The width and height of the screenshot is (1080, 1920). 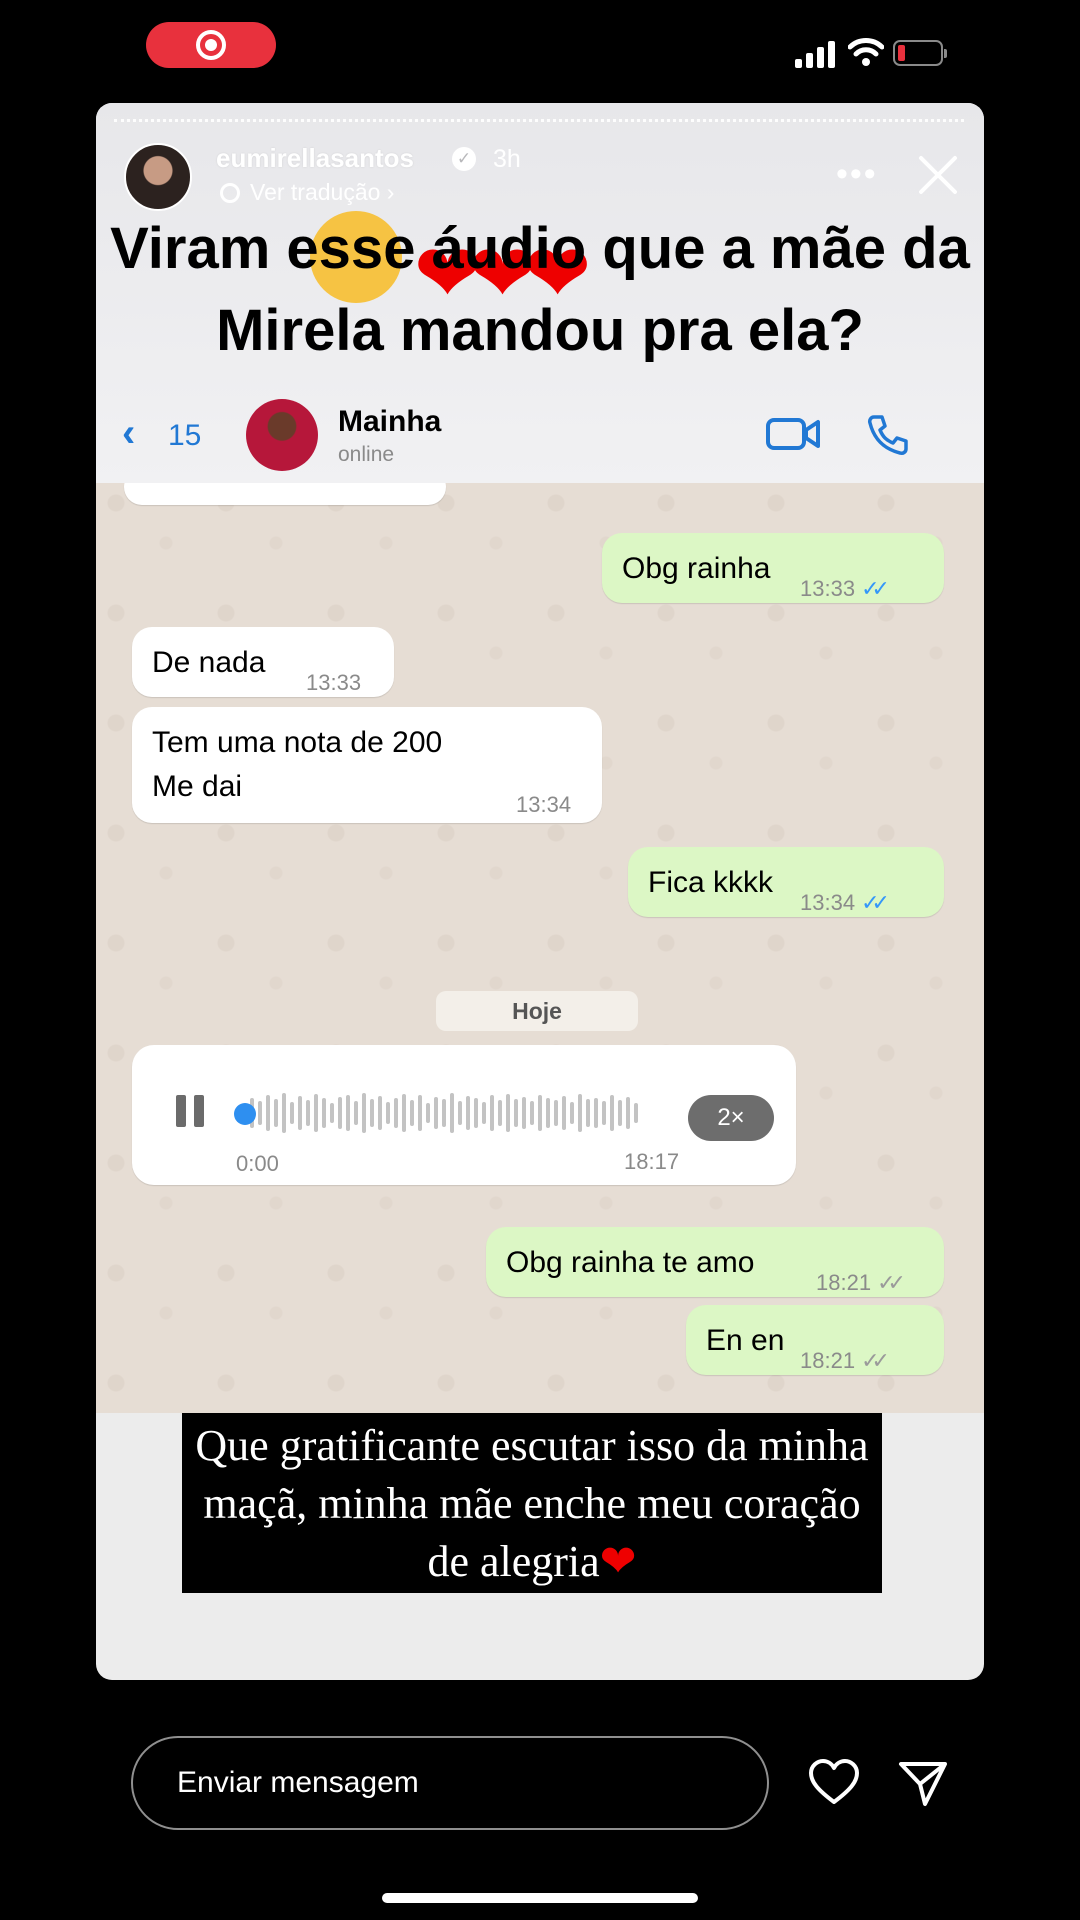 I want to click on pause-icon, so click(x=191, y=1111).